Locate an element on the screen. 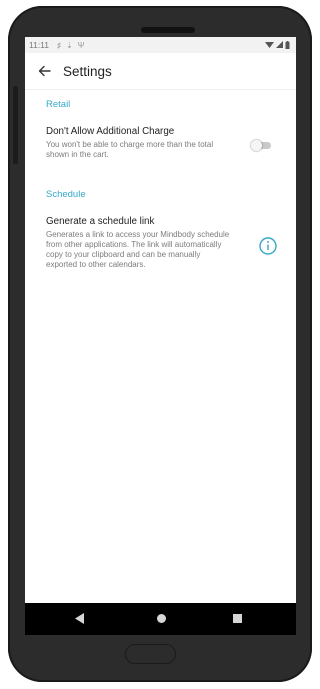 The image size is (320, 689). page-title: Settings is located at coordinates (87, 71).